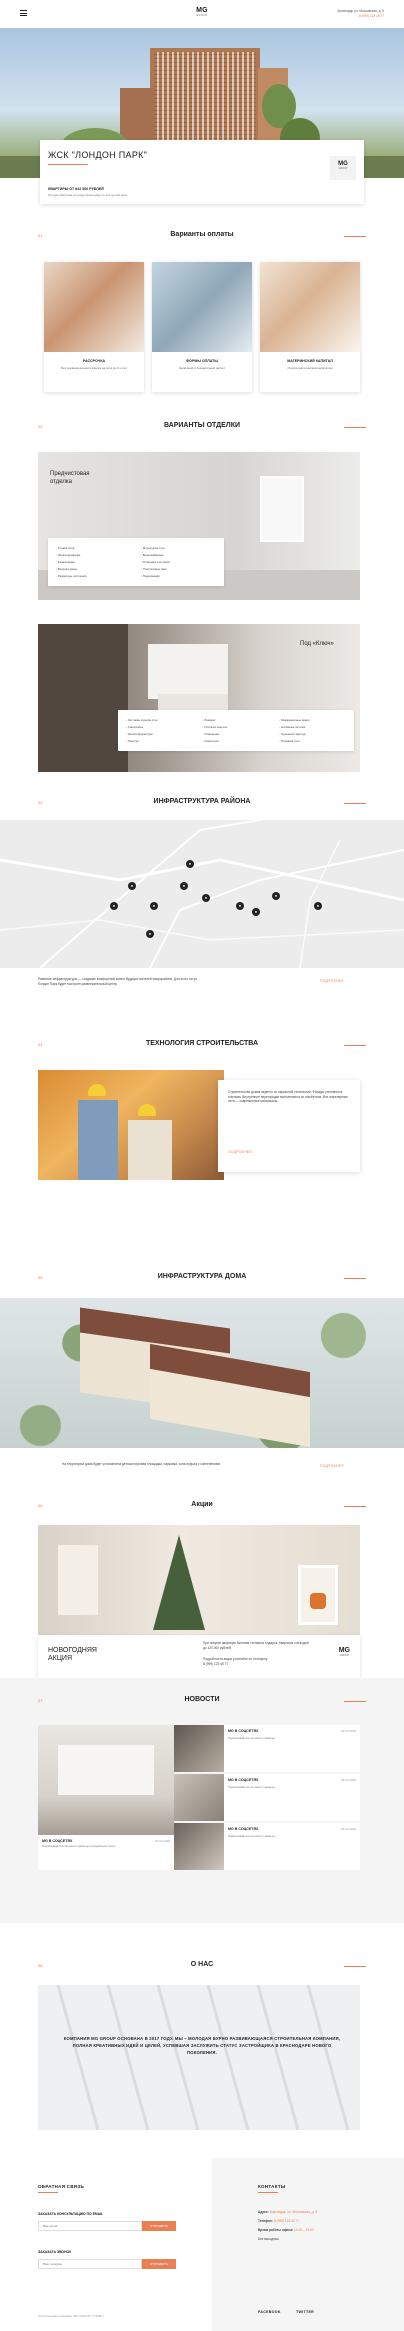 This screenshot has width=404, height=2331. I want to click on about-image, so click(199, 2057).